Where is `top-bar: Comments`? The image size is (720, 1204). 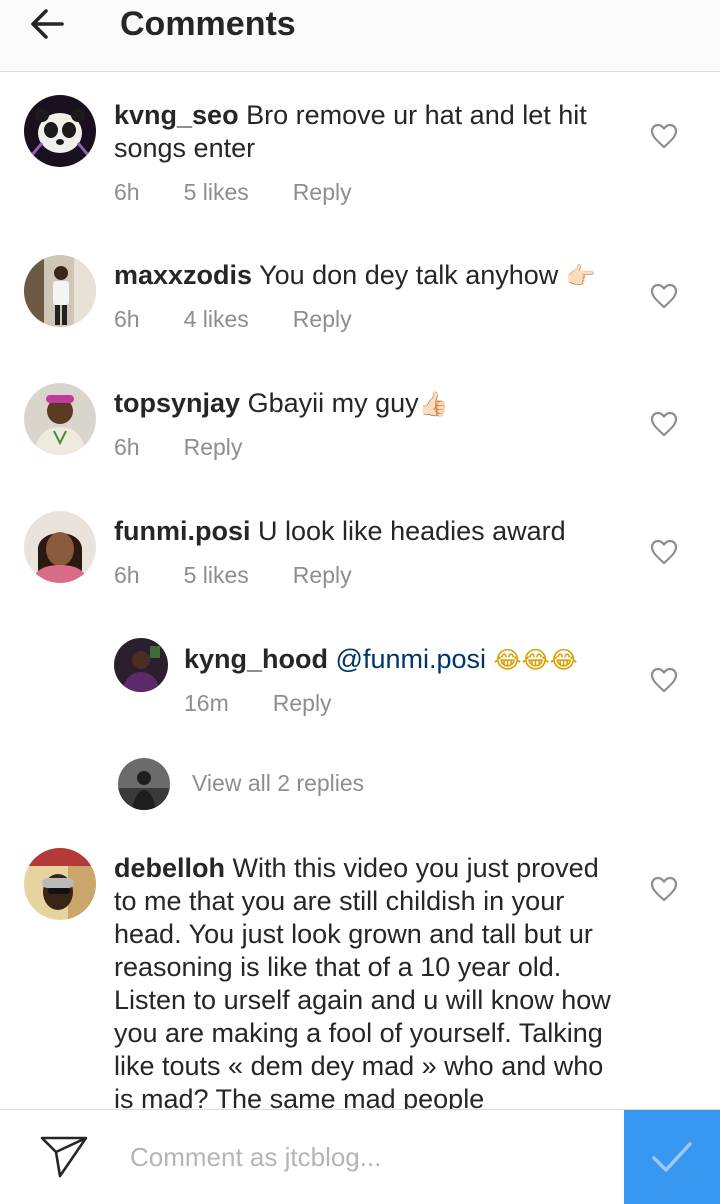 top-bar: Comments is located at coordinates (360, 36).